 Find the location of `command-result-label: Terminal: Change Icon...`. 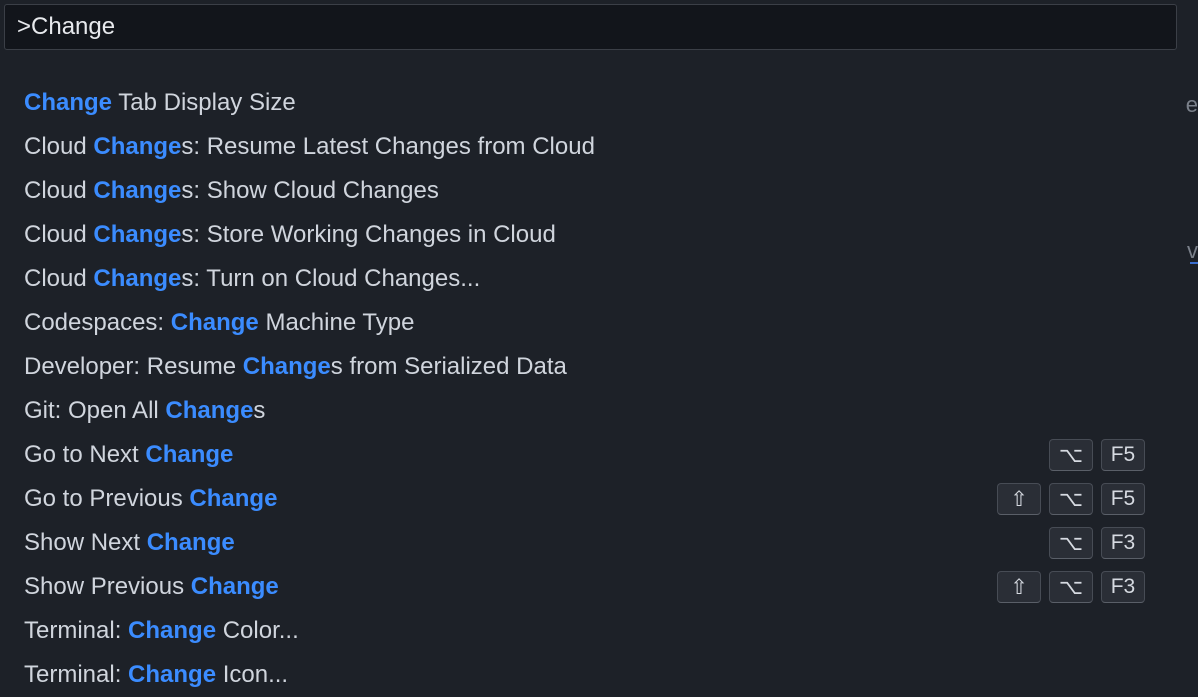

command-result-label: Terminal: Change Icon... is located at coordinates (156, 675).